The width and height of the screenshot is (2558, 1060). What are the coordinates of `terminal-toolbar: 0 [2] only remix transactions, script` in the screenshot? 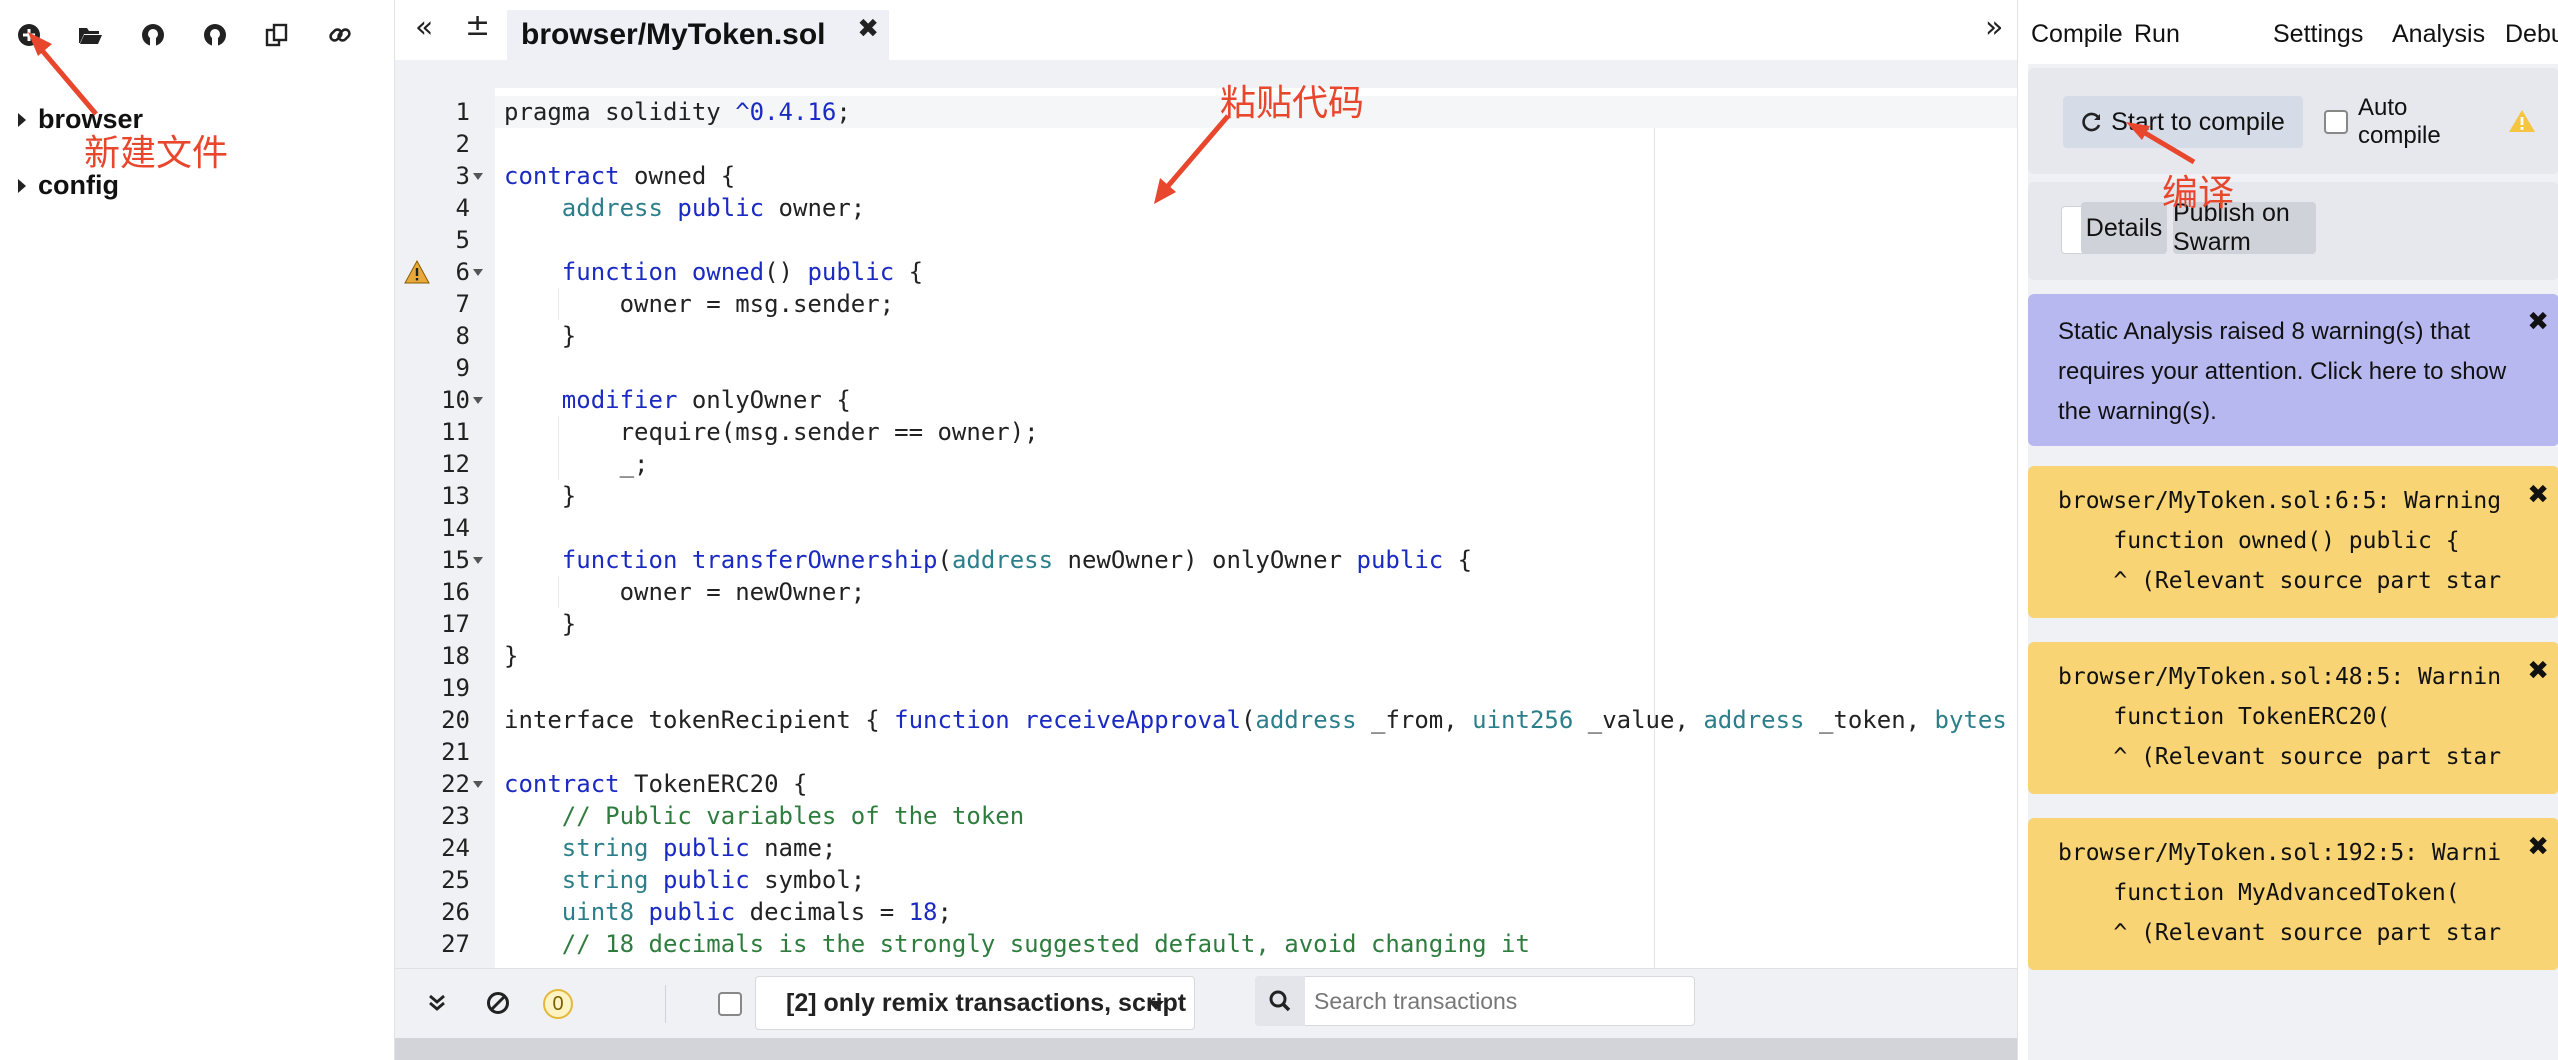 It's located at (1206, 1003).